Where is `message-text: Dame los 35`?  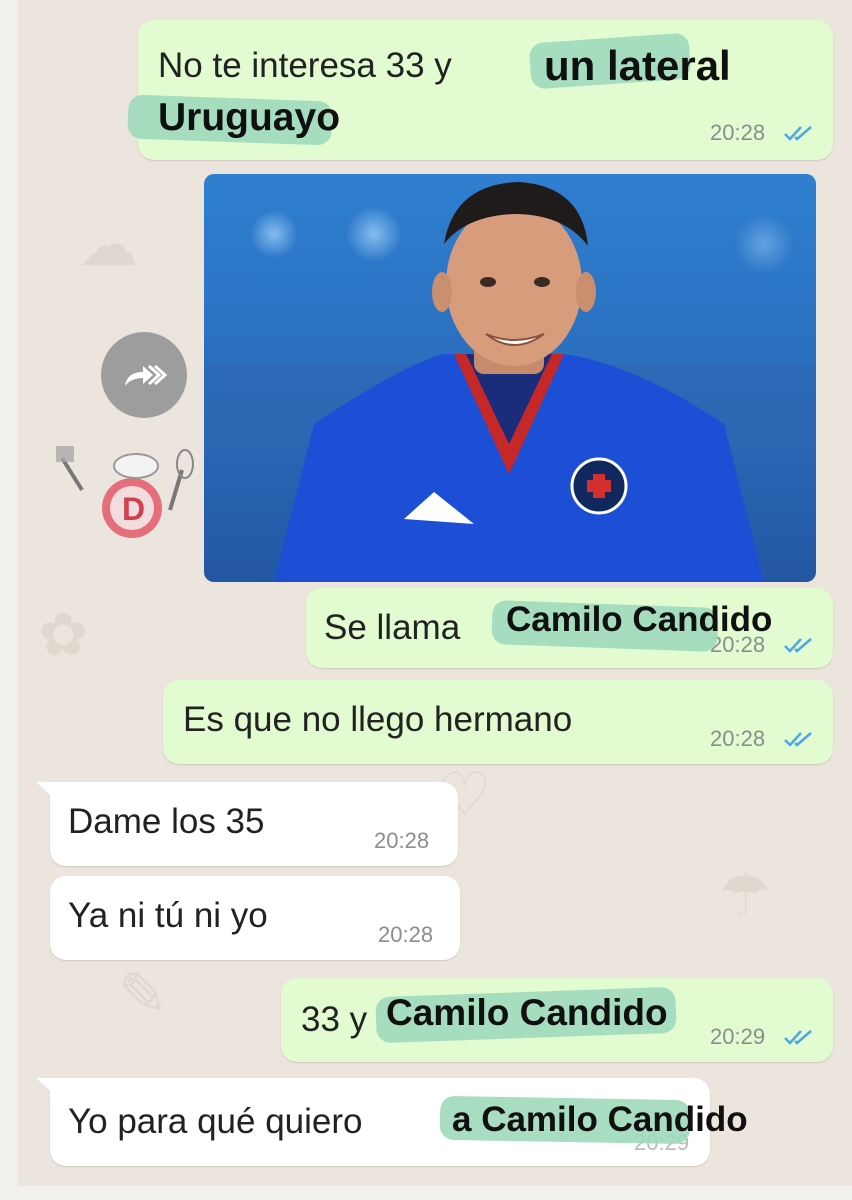
message-text: Dame los 35 is located at coordinates (166, 821).